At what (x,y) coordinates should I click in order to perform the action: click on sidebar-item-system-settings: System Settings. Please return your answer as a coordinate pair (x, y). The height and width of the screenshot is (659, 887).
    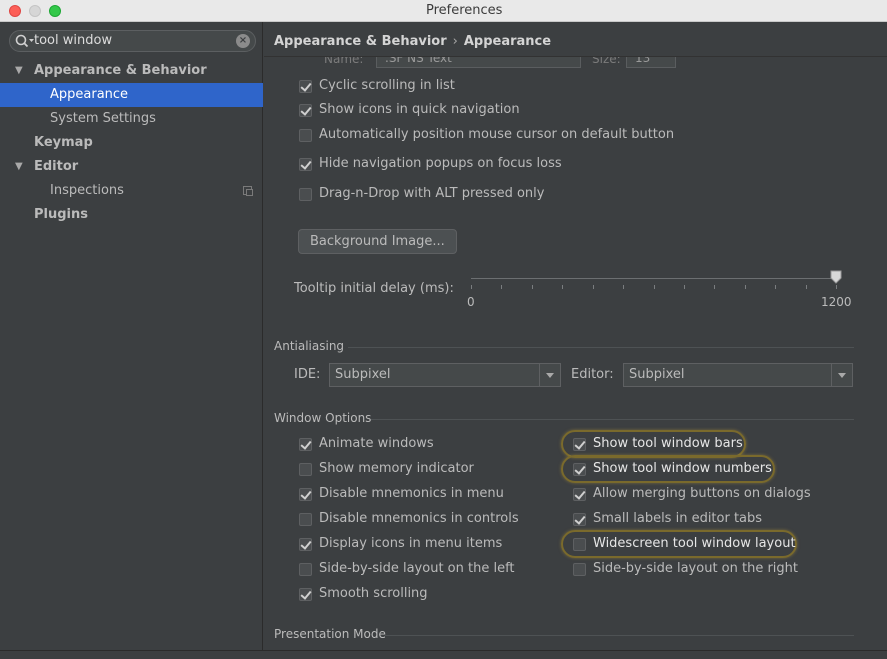
    Looking at the image, I should click on (131, 119).